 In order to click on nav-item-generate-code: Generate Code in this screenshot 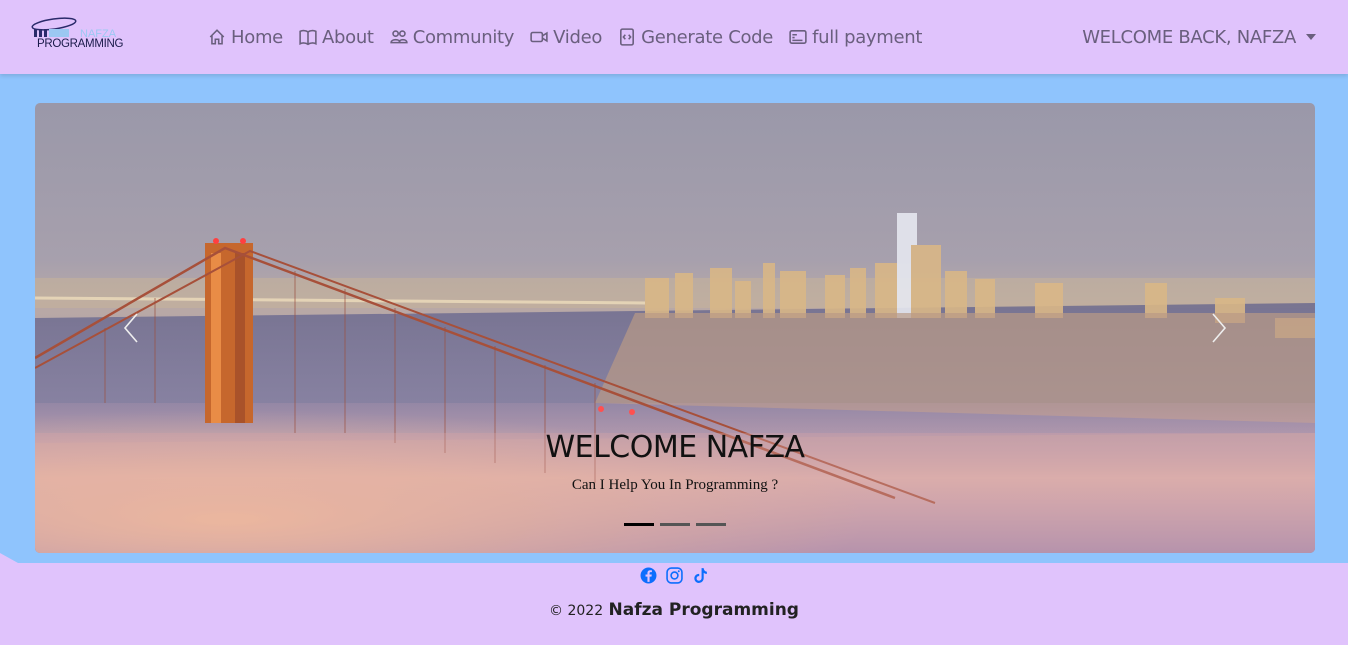, I will do `click(695, 37)`.